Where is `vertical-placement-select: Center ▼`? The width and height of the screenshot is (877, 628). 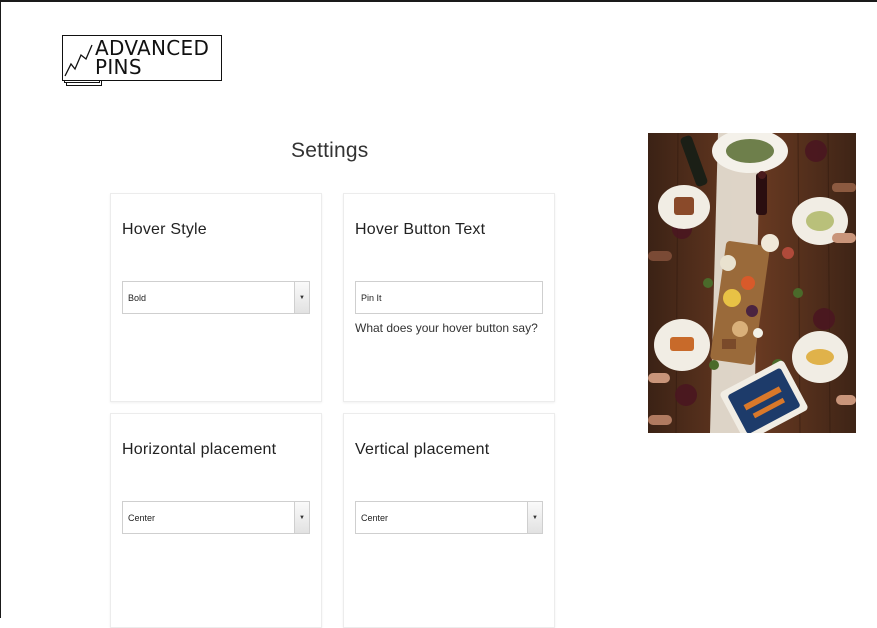 vertical-placement-select: Center ▼ is located at coordinates (449, 517).